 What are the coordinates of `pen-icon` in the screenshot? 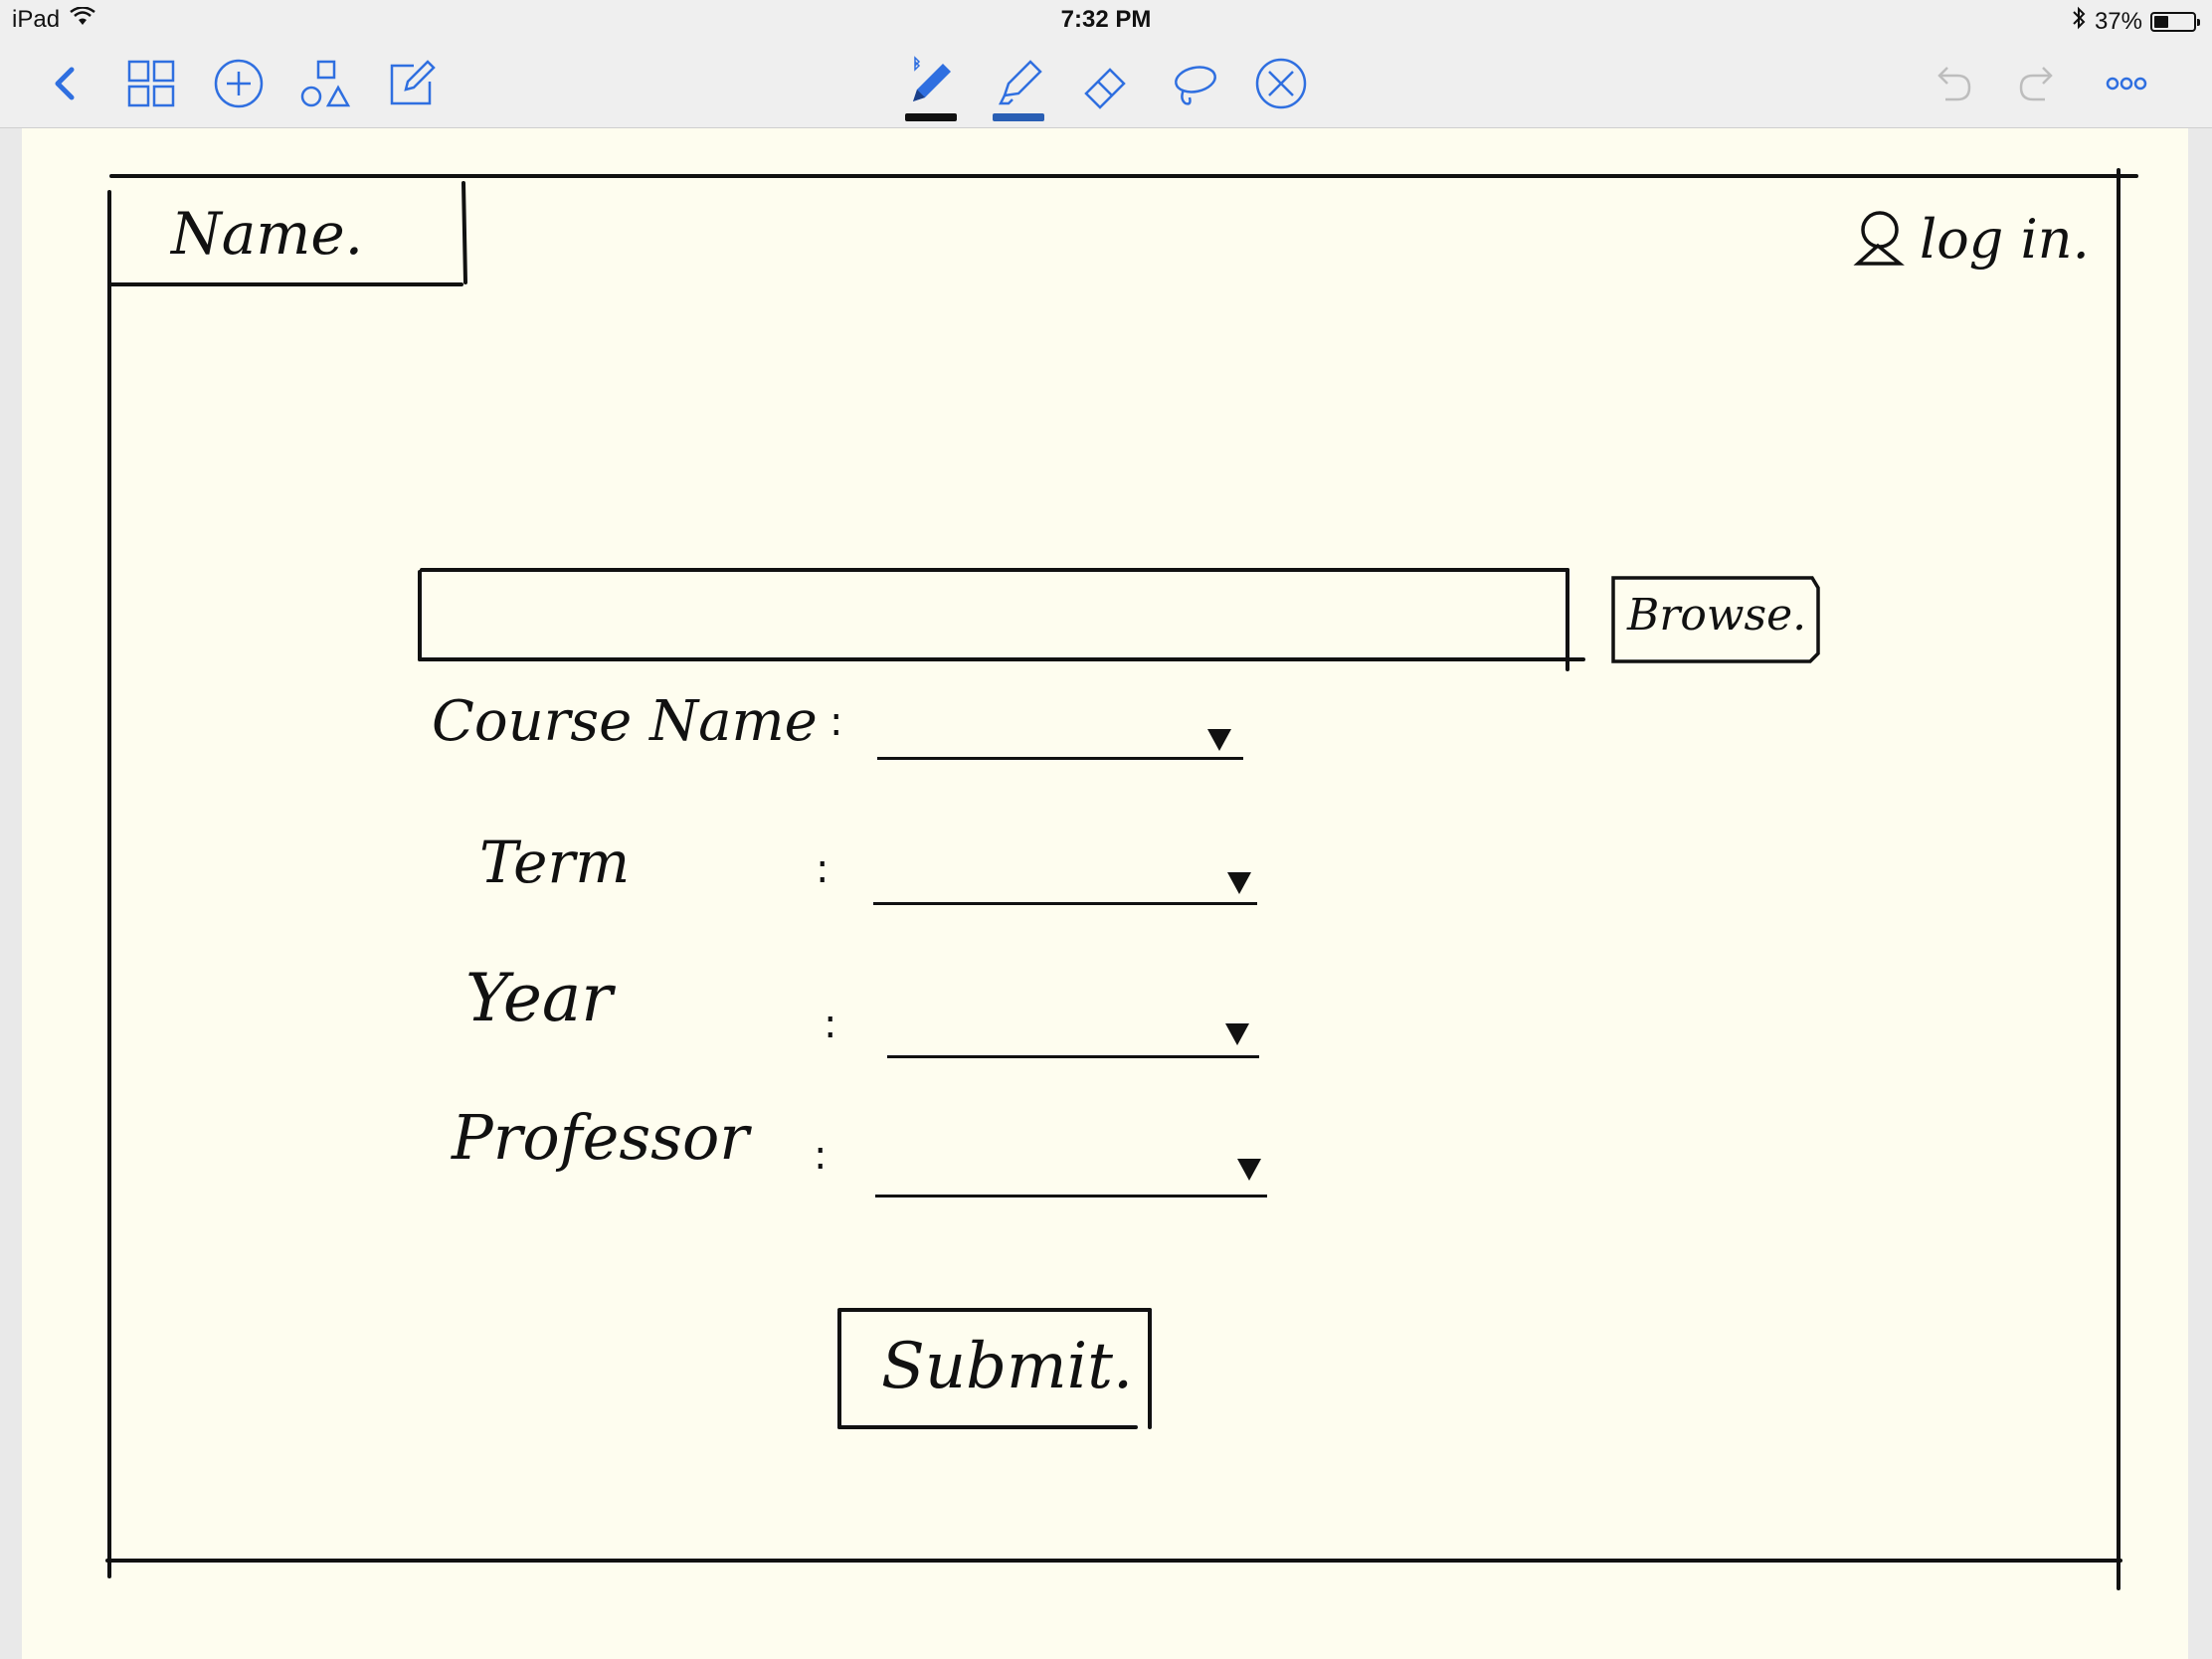 It's located at (931, 87).